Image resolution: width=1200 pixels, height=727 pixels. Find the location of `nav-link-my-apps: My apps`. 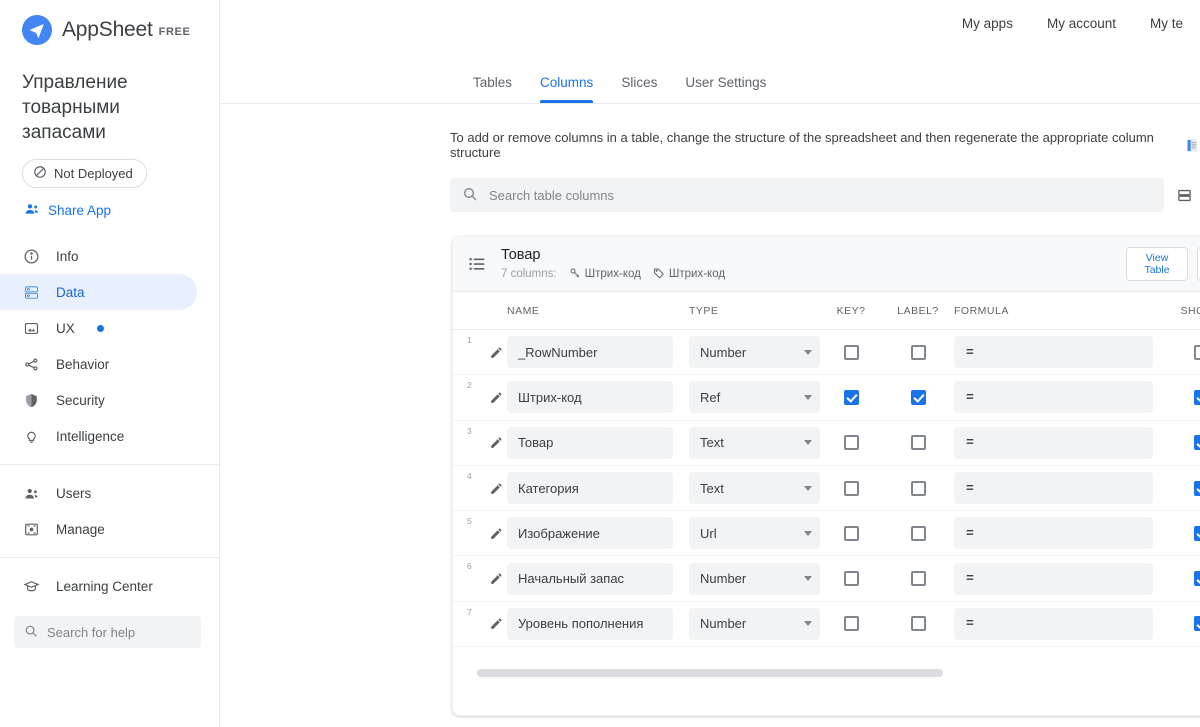

nav-link-my-apps: My apps is located at coordinates (987, 23).